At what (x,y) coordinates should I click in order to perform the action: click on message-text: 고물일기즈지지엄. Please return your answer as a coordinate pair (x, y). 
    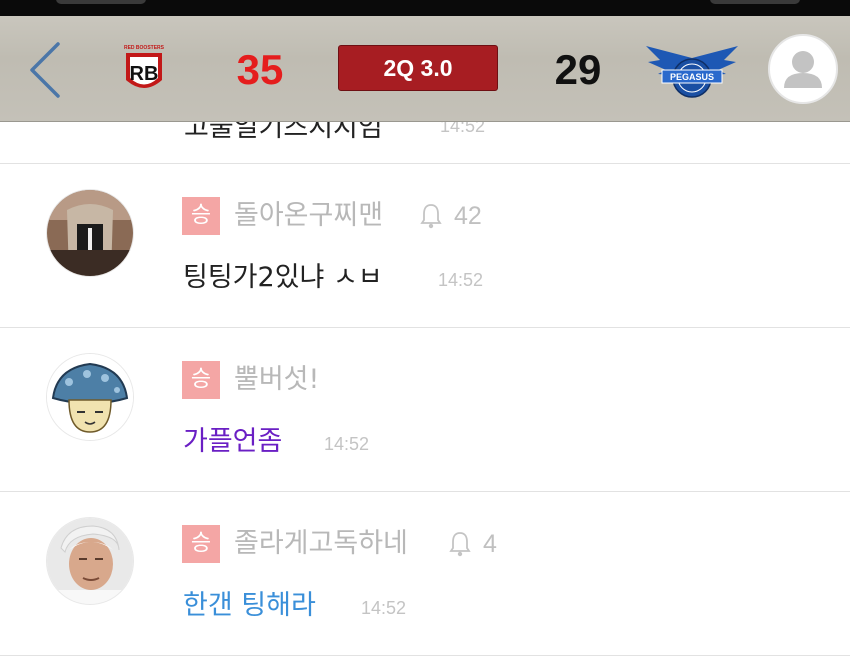
    Looking at the image, I should click on (283, 132).